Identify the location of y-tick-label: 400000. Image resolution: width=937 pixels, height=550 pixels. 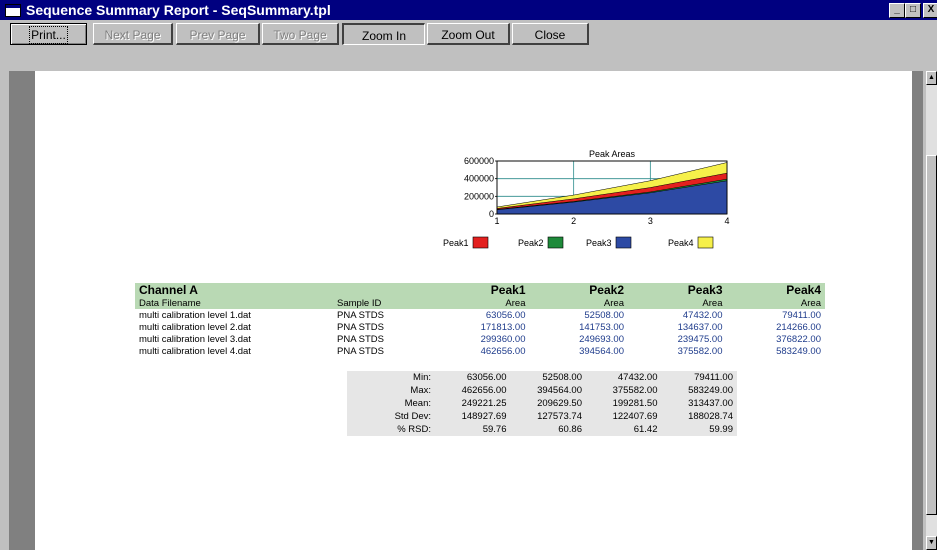
(479, 179).